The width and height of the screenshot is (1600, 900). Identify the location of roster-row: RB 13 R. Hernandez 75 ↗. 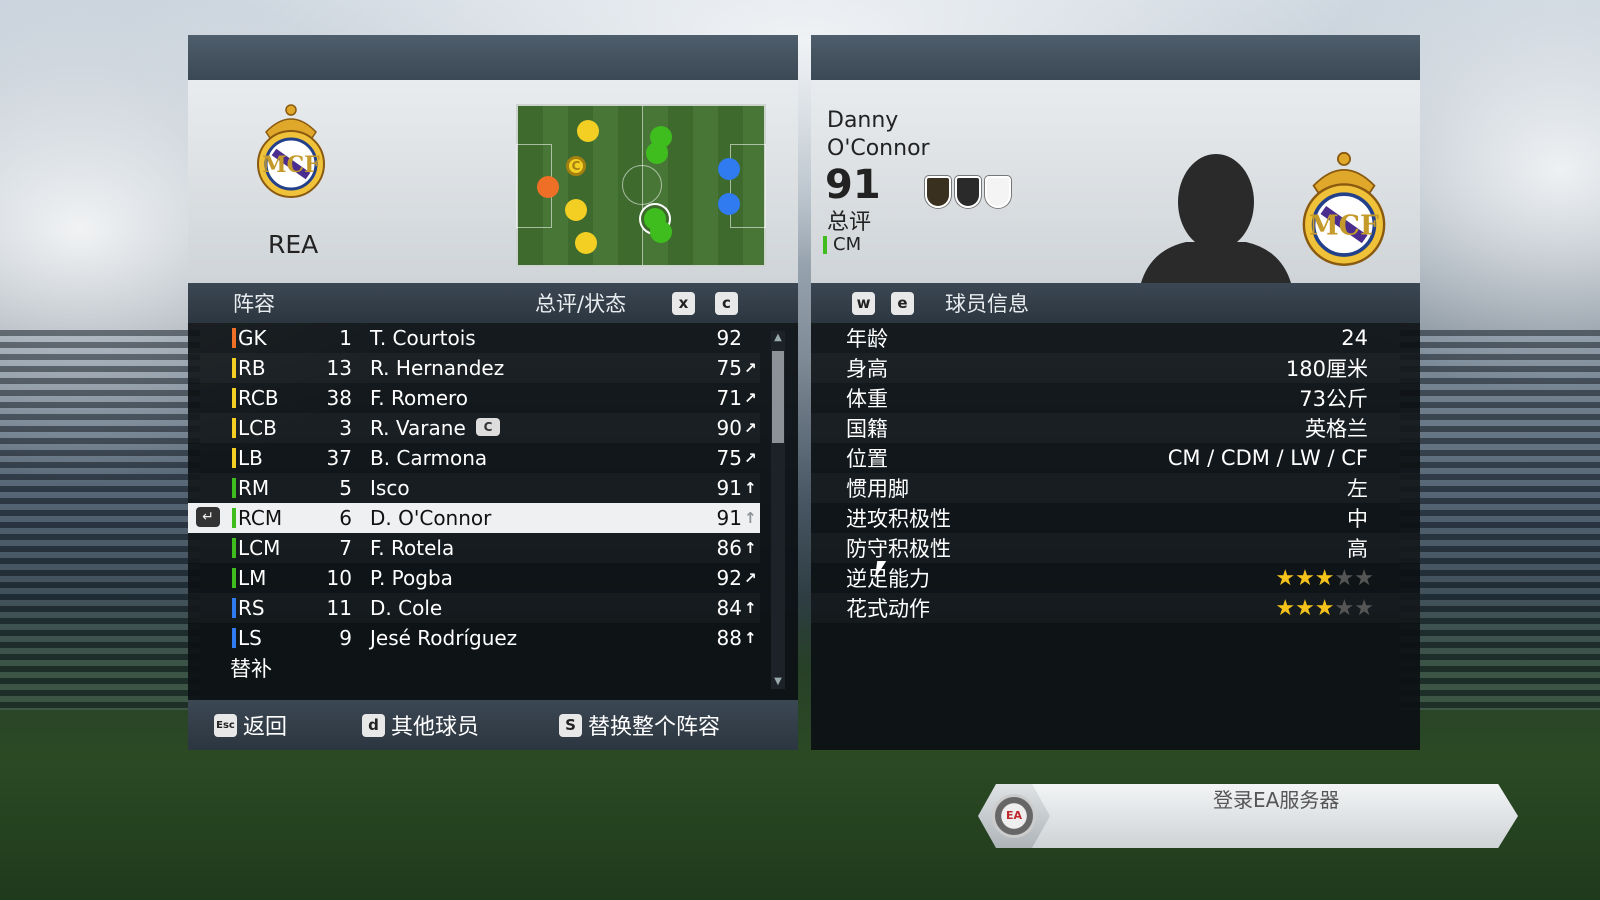
(474, 368).